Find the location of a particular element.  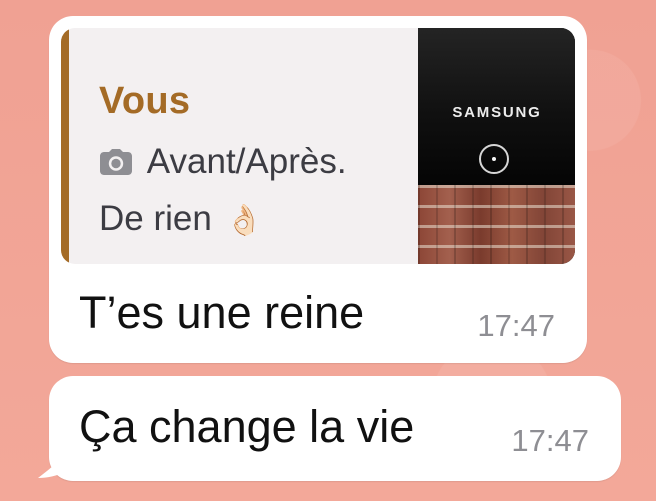

quoted-photo-thumbnail: SAMSUNG is located at coordinates (496, 146).